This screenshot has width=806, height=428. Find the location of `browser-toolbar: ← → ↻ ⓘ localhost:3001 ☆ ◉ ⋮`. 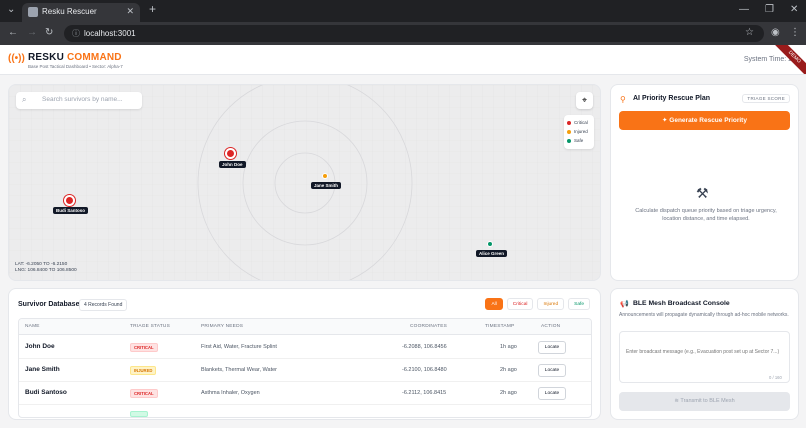

browser-toolbar: ← → ↻ ⓘ localhost:3001 ☆ ◉ ⋮ is located at coordinates (403, 33).